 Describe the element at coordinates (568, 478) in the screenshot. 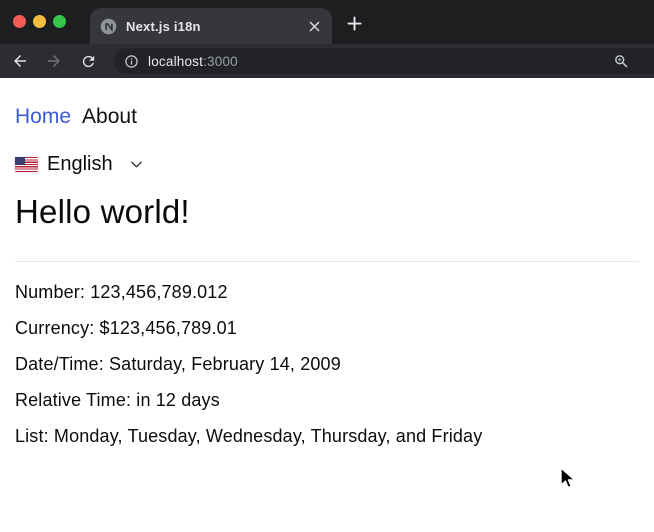

I see `mouse-cursor` at that location.